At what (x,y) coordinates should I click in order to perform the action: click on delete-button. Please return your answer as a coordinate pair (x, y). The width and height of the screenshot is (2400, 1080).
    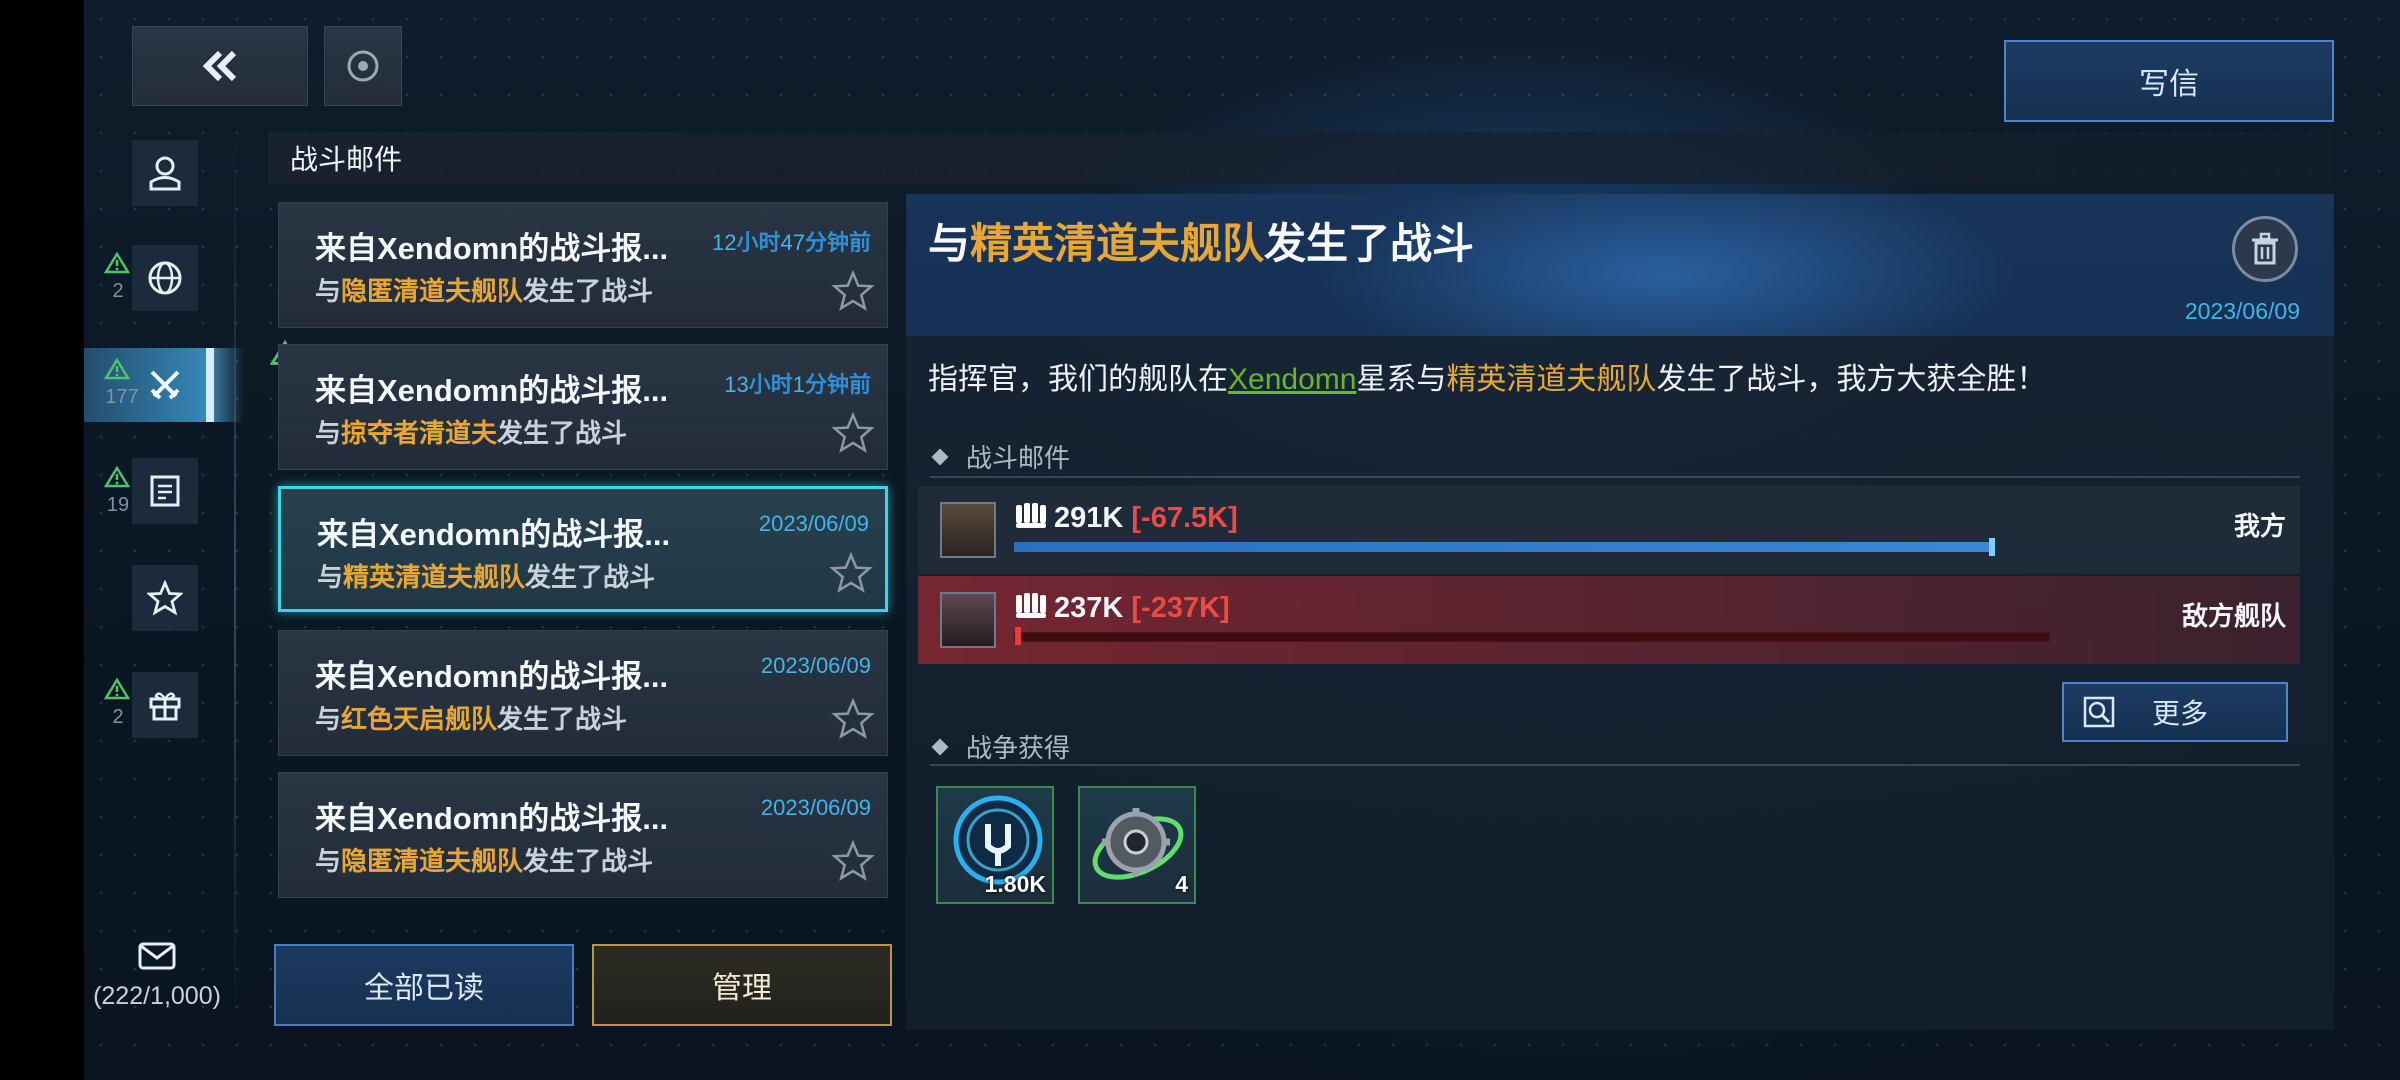
    Looking at the image, I should click on (2265, 249).